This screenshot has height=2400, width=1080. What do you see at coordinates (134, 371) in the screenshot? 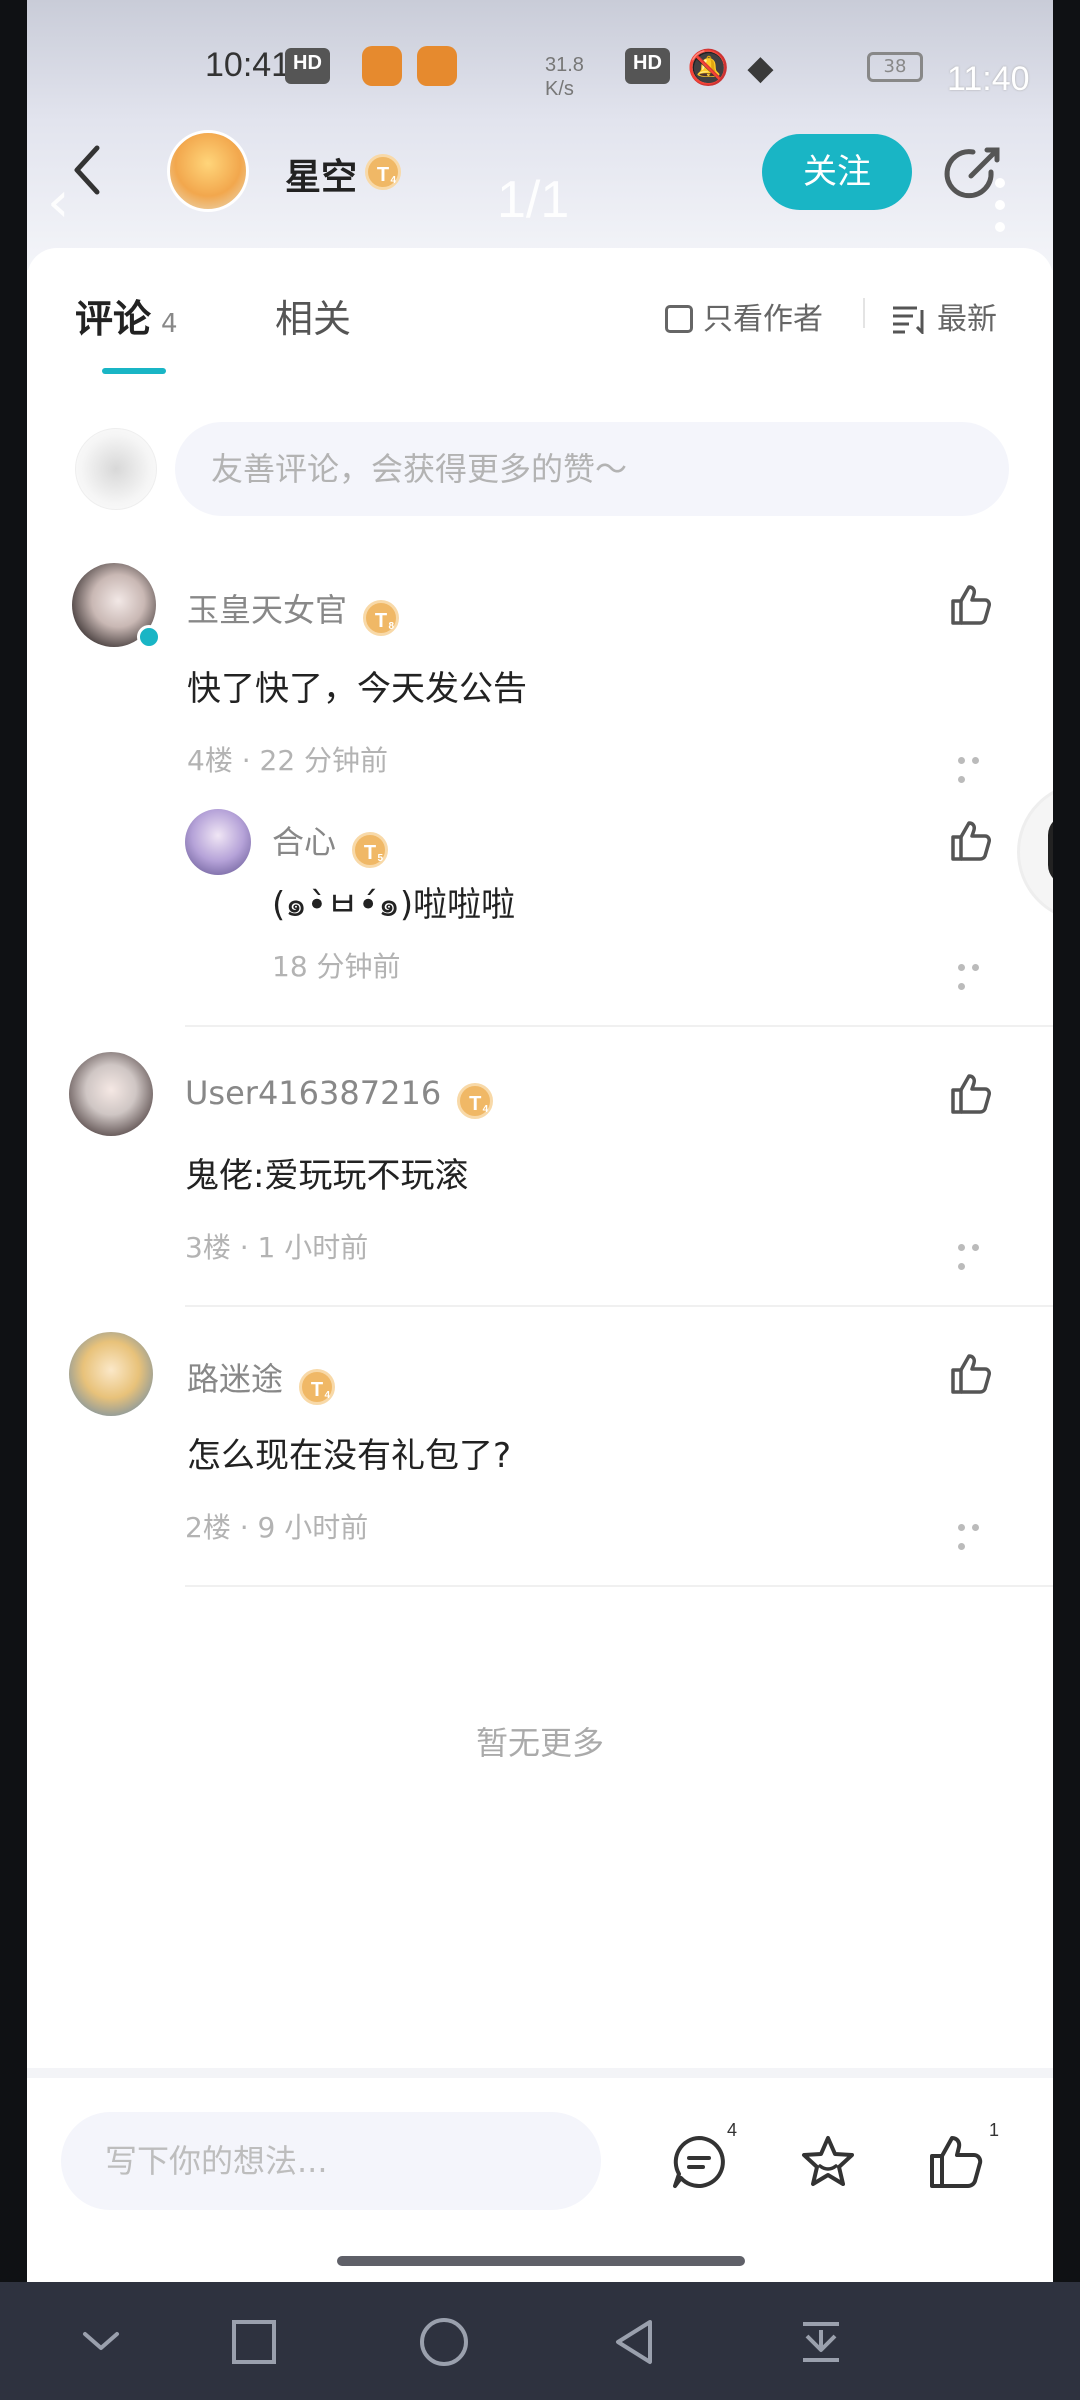
I see `active-tab-indicator` at bounding box center [134, 371].